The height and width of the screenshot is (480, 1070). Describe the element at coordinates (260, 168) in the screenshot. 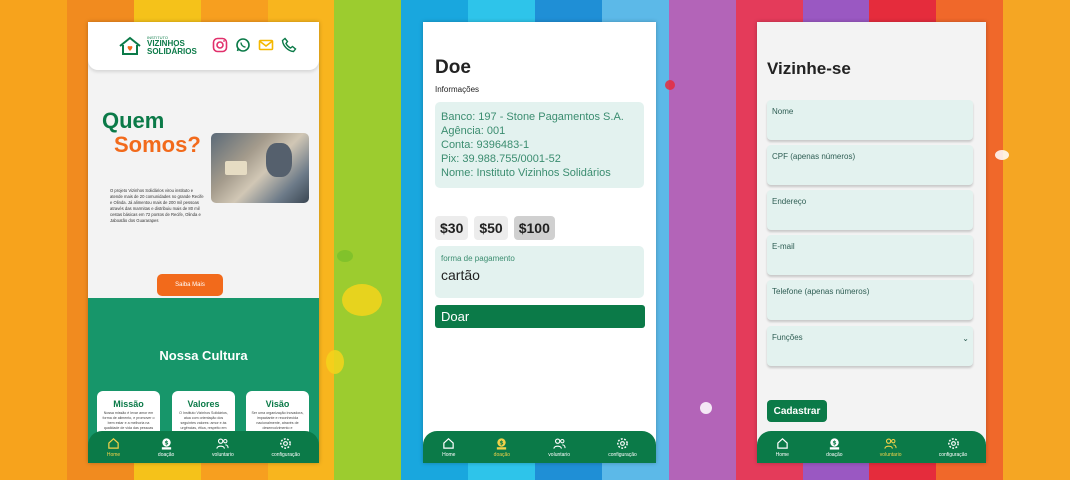

I see `volunteers-photo` at that location.